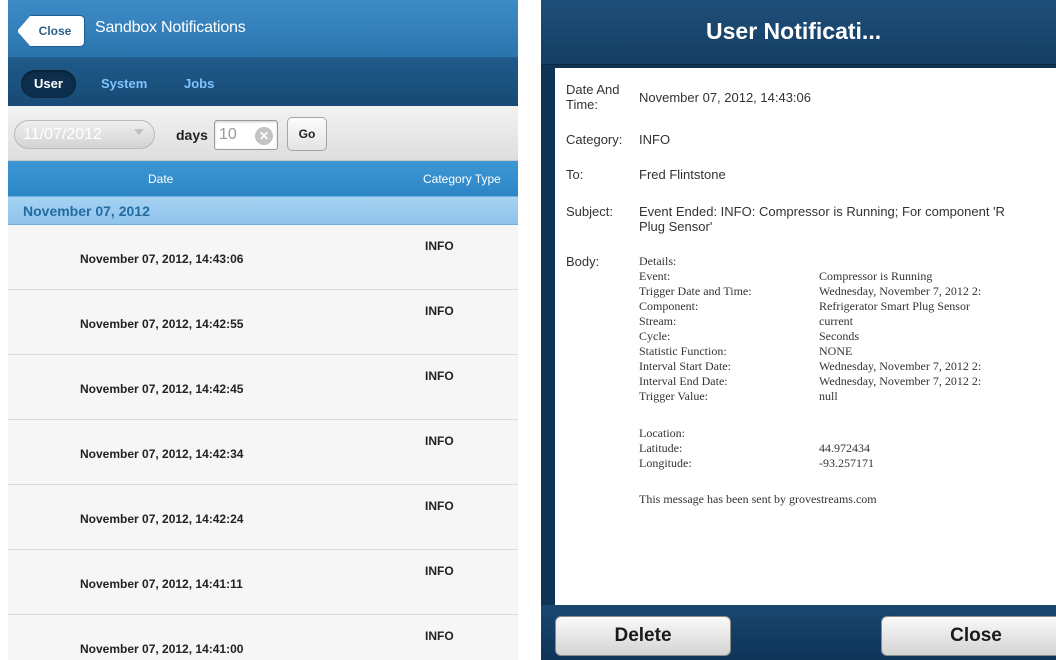 This screenshot has height=660, width=1056. Describe the element at coordinates (669, 306) in the screenshot. I see `detail-key: Component:` at that location.